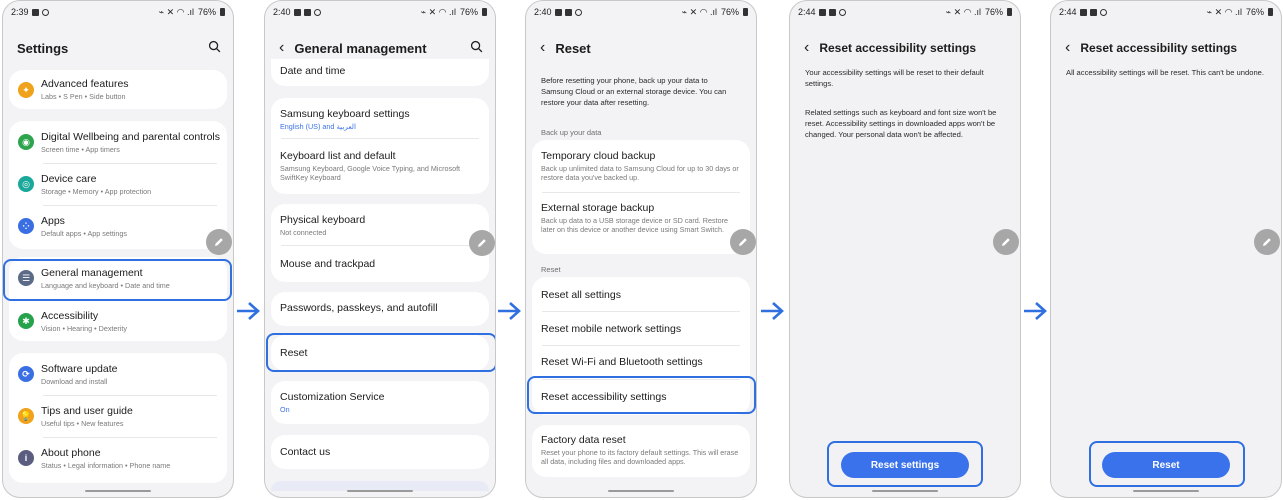 The height and width of the screenshot is (500, 1283). Describe the element at coordinates (26, 416) in the screenshot. I see `tips-icon: 💡` at that location.